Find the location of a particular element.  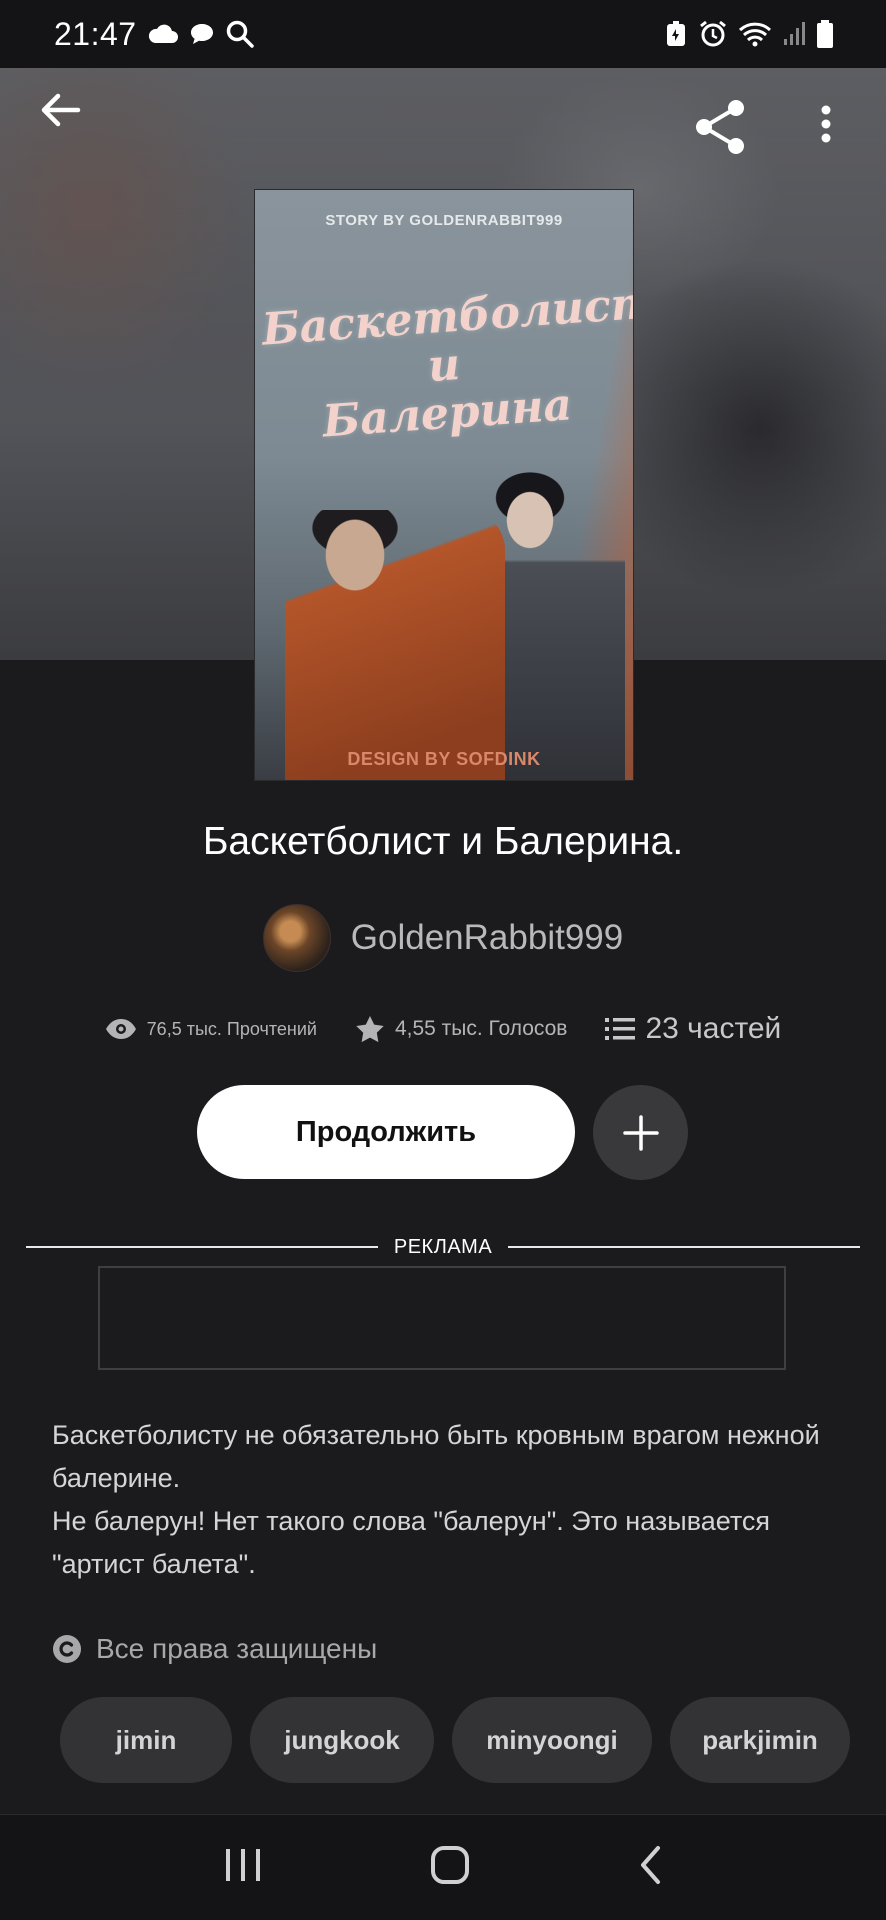

search-icon is located at coordinates (240, 34).